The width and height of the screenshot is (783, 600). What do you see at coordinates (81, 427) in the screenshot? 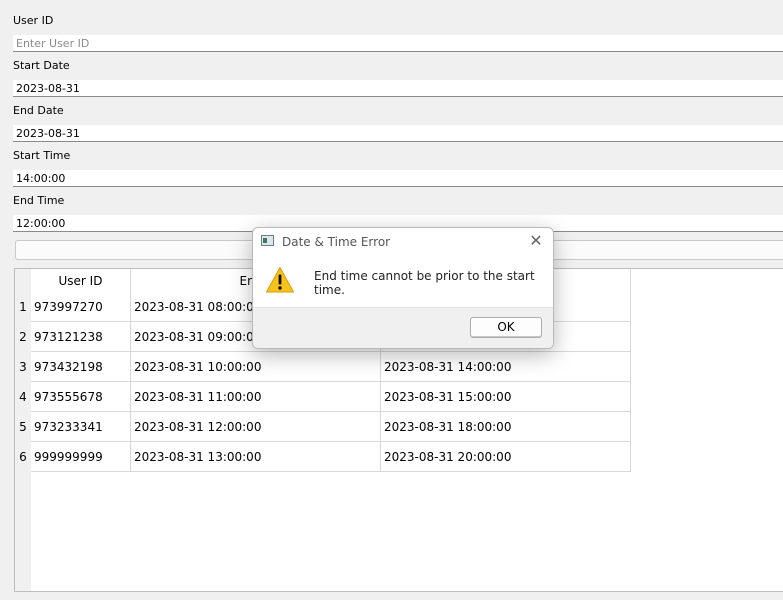
I see `user-id-cell: 973233341` at bounding box center [81, 427].